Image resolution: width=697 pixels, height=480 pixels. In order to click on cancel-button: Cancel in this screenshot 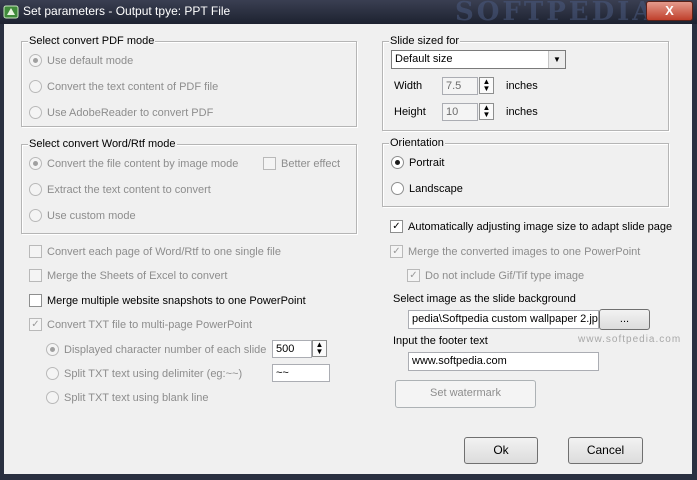, I will do `click(605, 450)`.